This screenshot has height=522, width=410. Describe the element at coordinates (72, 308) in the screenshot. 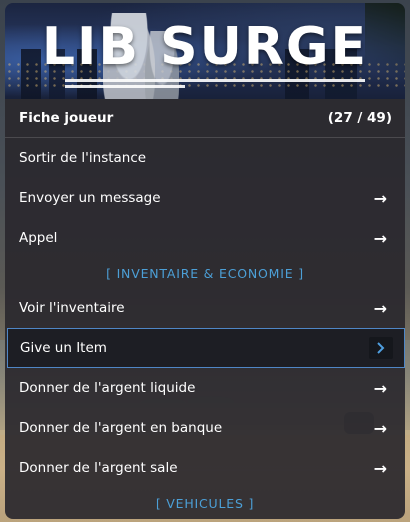

I see `menu-item-label: Voir l'inventaire` at that location.